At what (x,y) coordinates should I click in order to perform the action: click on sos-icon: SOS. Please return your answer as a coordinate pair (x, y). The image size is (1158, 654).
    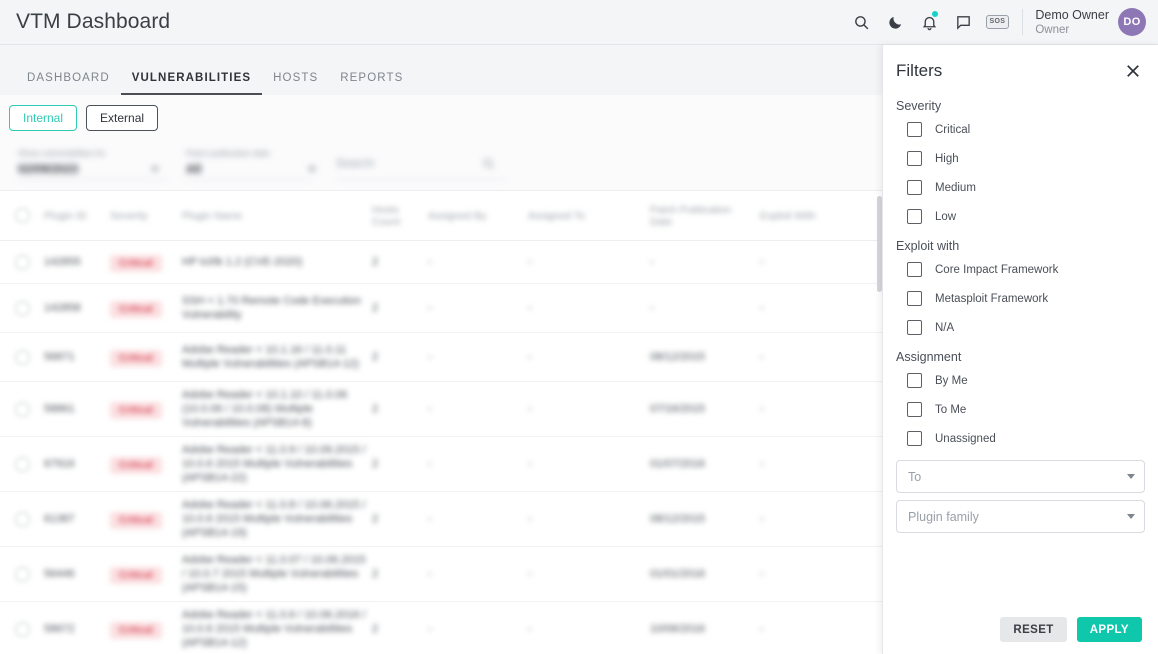
    Looking at the image, I should click on (997, 22).